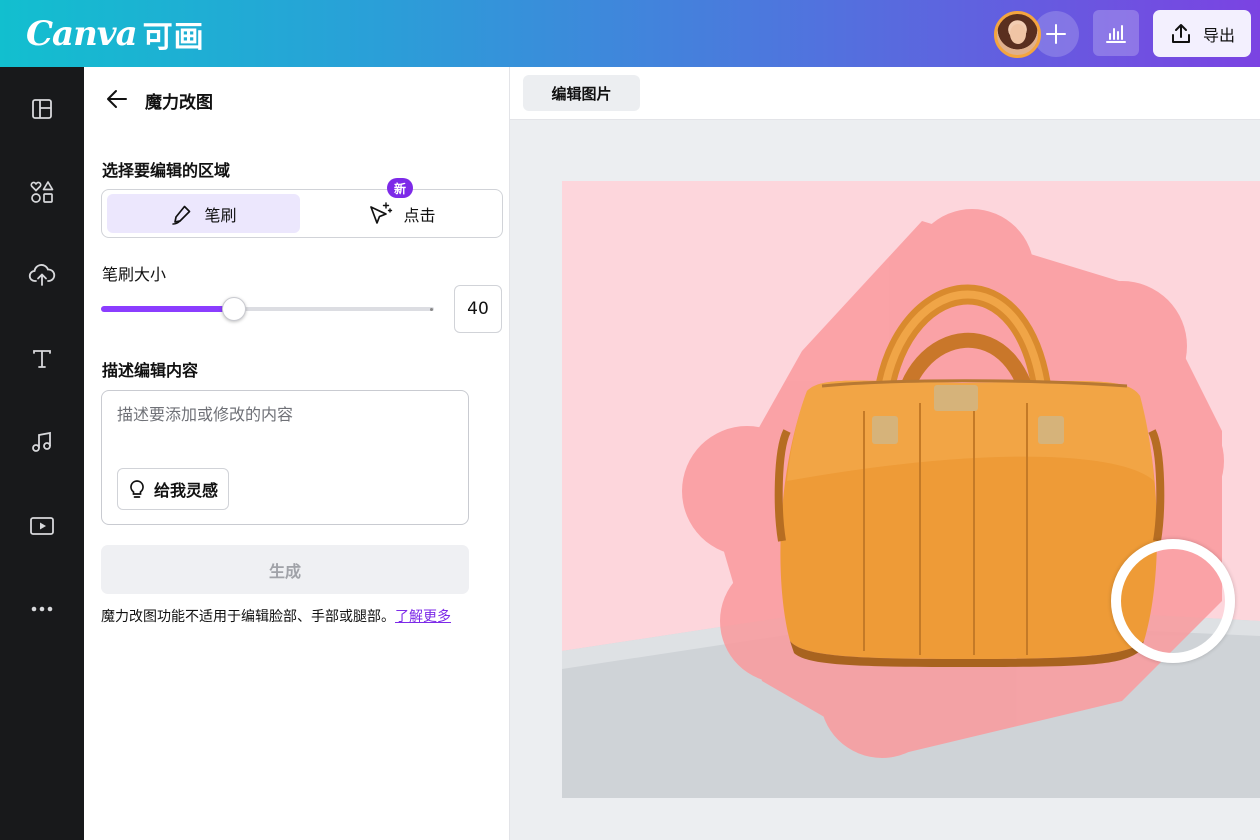 The image size is (1260, 840). What do you see at coordinates (1056, 34) in the screenshot?
I see `plus-icon` at bounding box center [1056, 34].